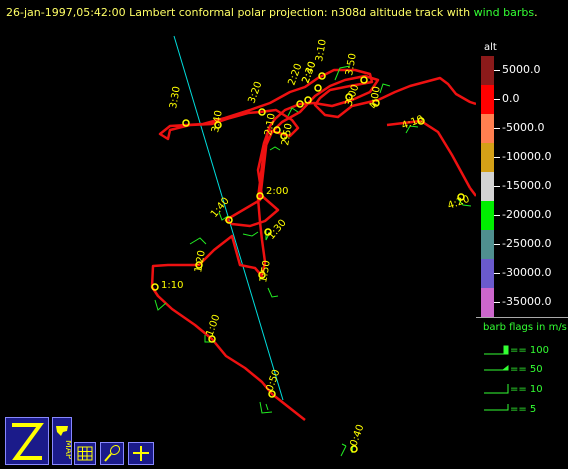 The width and height of the screenshot is (568, 469). I want to click on track-time-label: 1:00, so click(213, 325).